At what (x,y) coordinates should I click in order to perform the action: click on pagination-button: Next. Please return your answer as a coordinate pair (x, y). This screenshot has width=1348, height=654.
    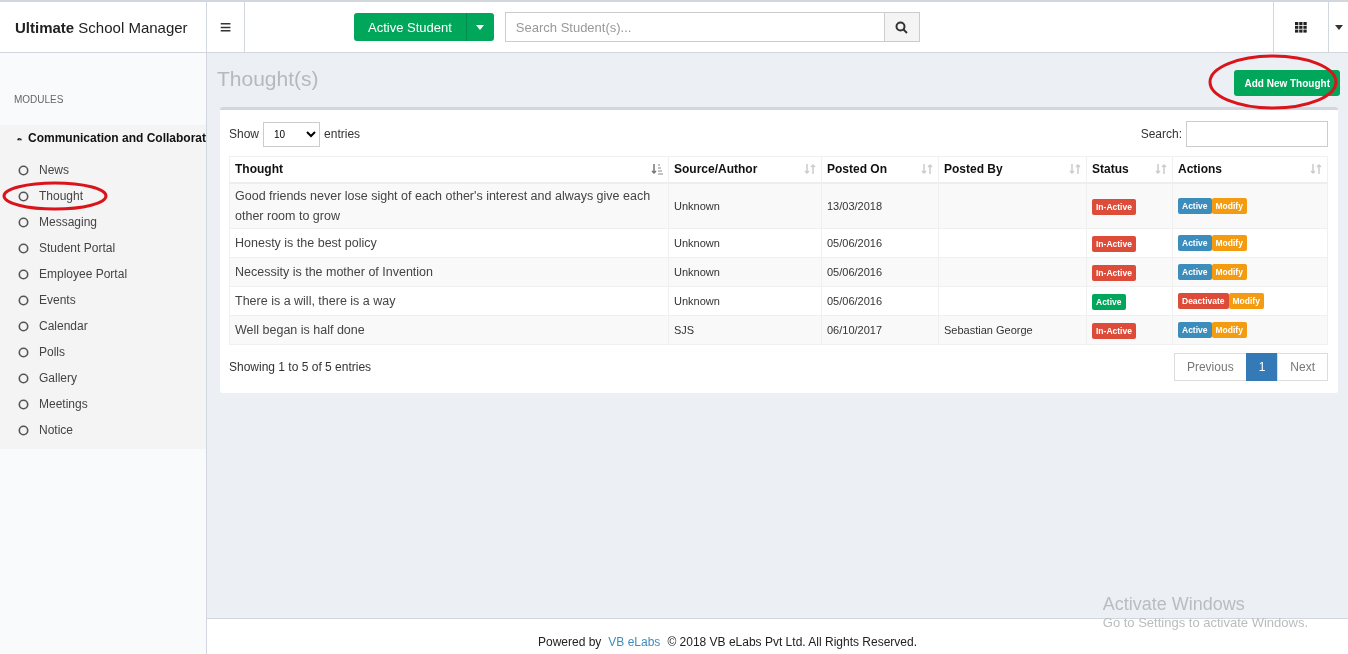
    Looking at the image, I should click on (1302, 366).